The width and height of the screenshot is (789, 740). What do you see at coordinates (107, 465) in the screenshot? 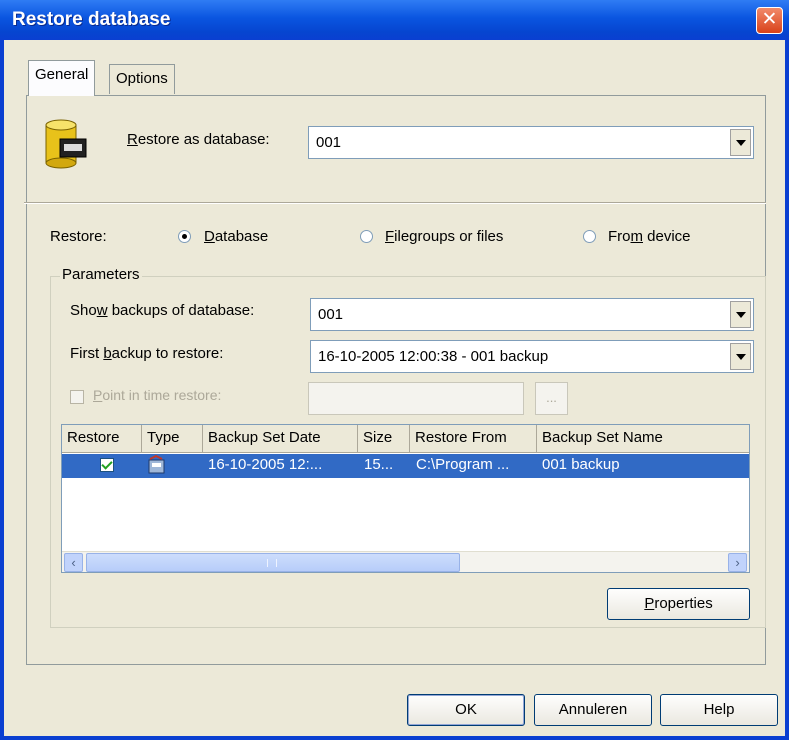
I see `row-restore-checkbox` at bounding box center [107, 465].